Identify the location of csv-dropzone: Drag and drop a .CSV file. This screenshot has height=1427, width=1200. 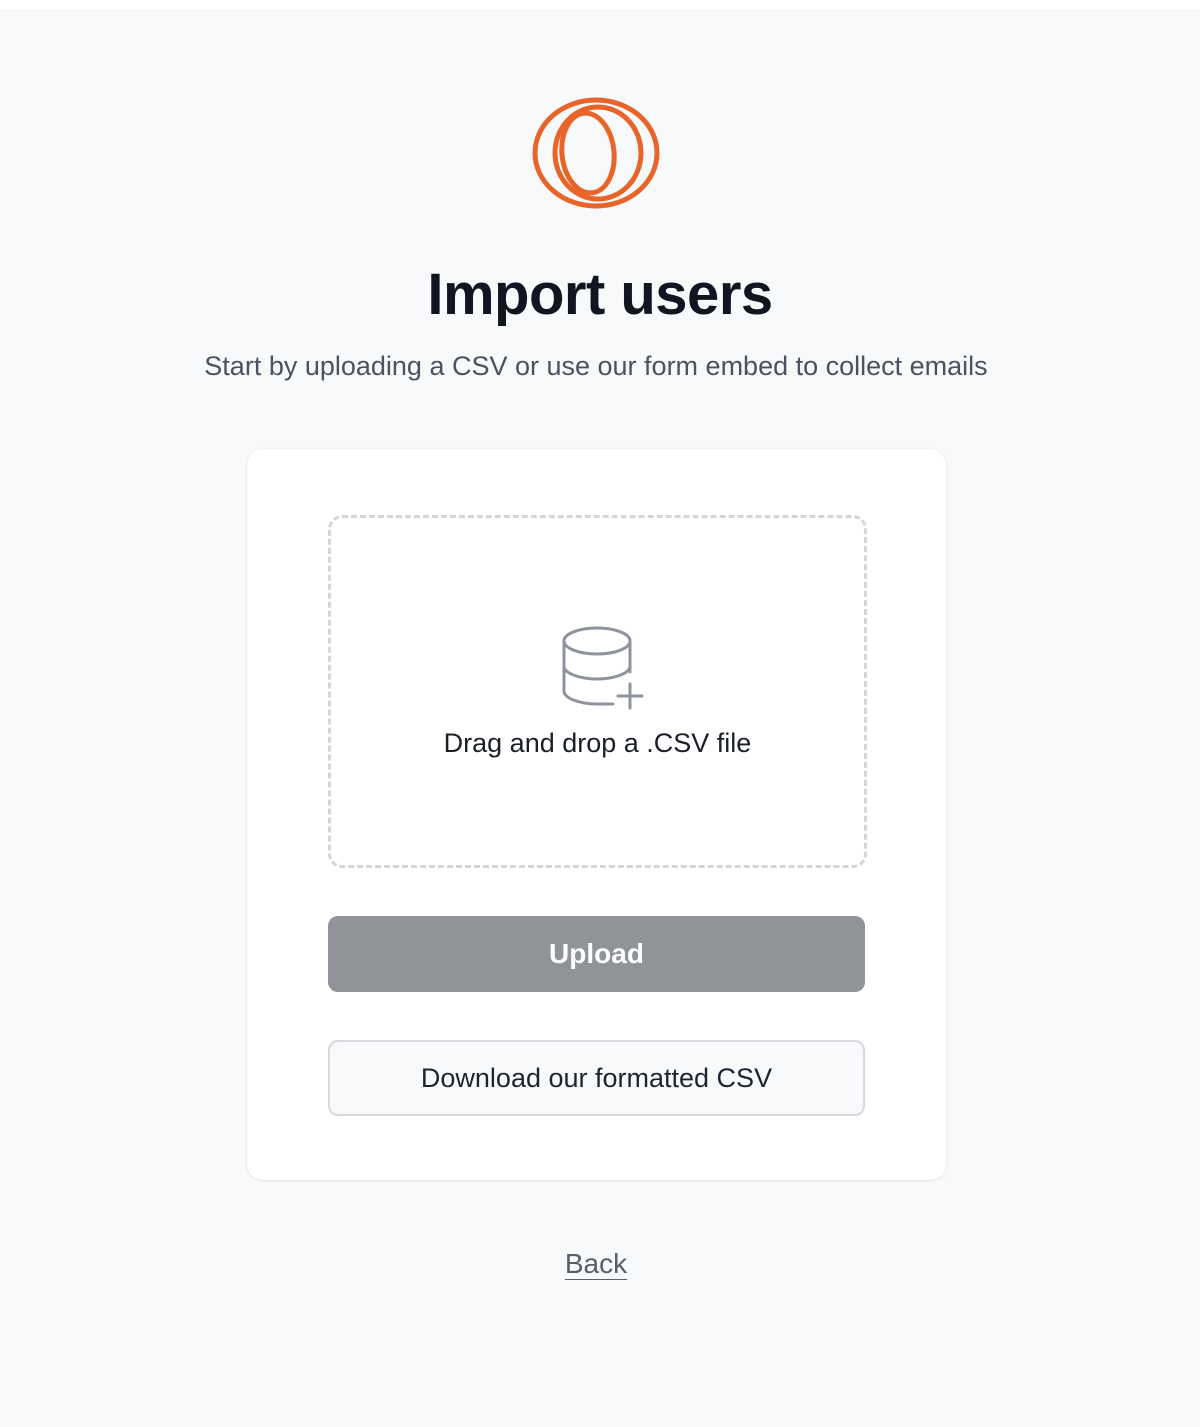
(597, 691).